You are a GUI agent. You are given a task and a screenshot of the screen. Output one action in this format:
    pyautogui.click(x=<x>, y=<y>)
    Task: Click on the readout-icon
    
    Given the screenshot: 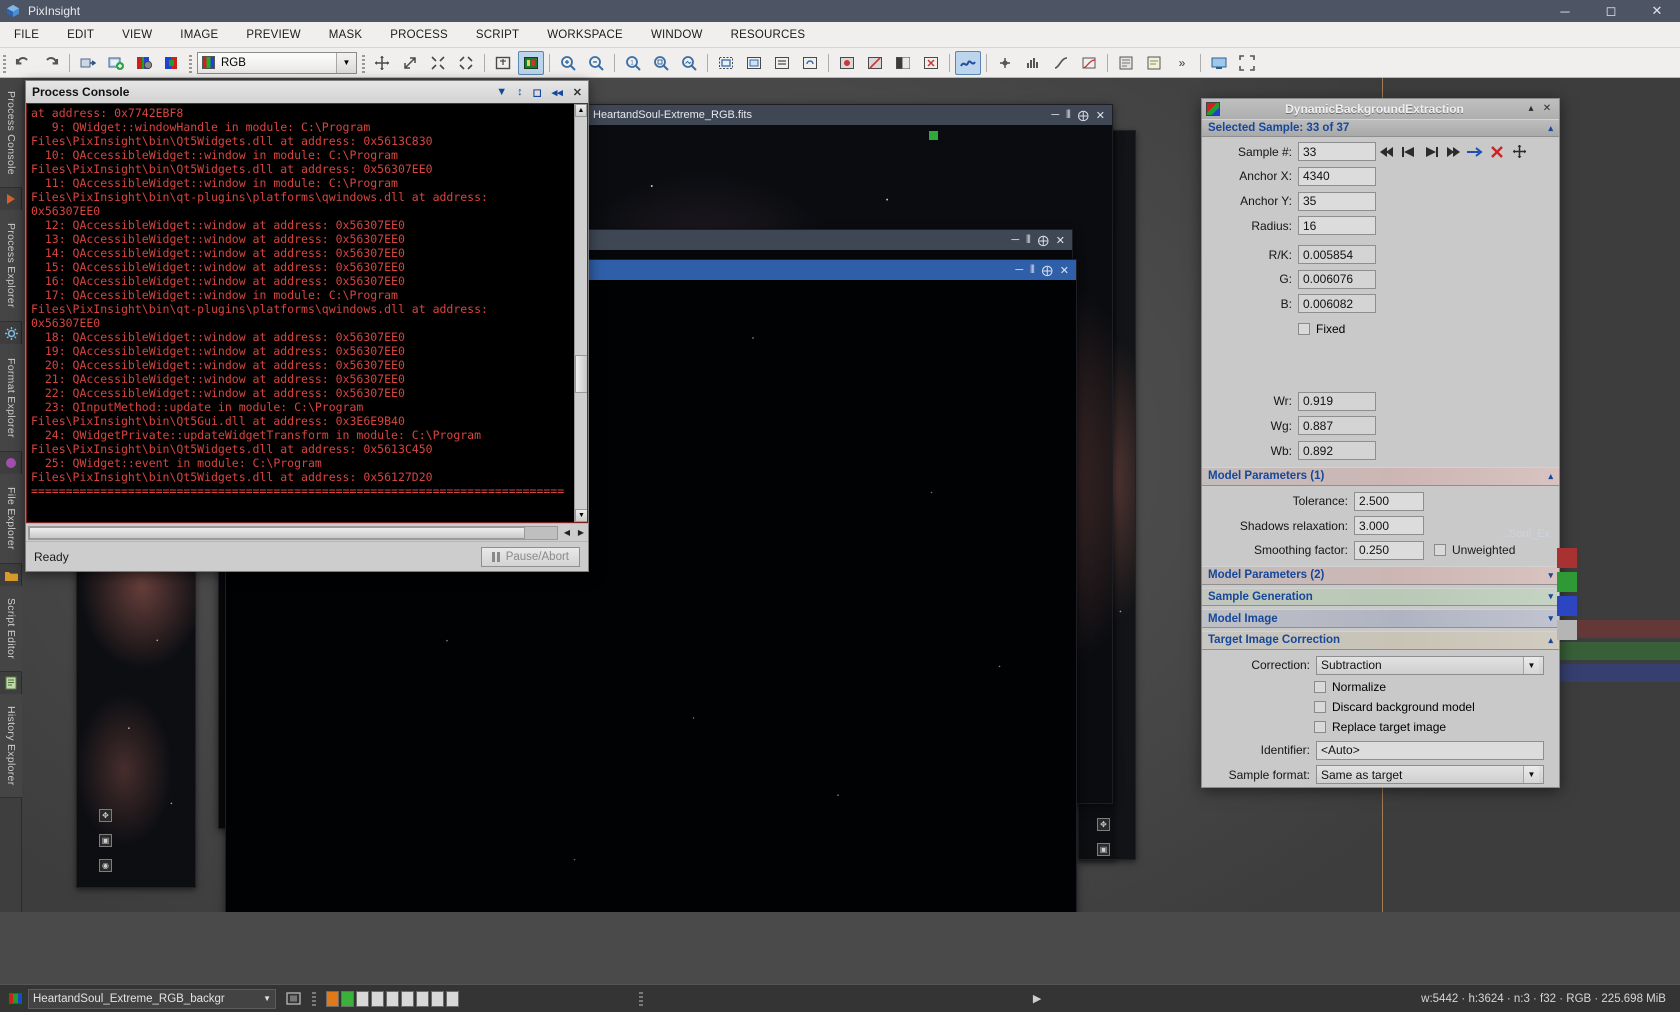 What is the action you would take?
    pyautogui.click(x=1005, y=63)
    